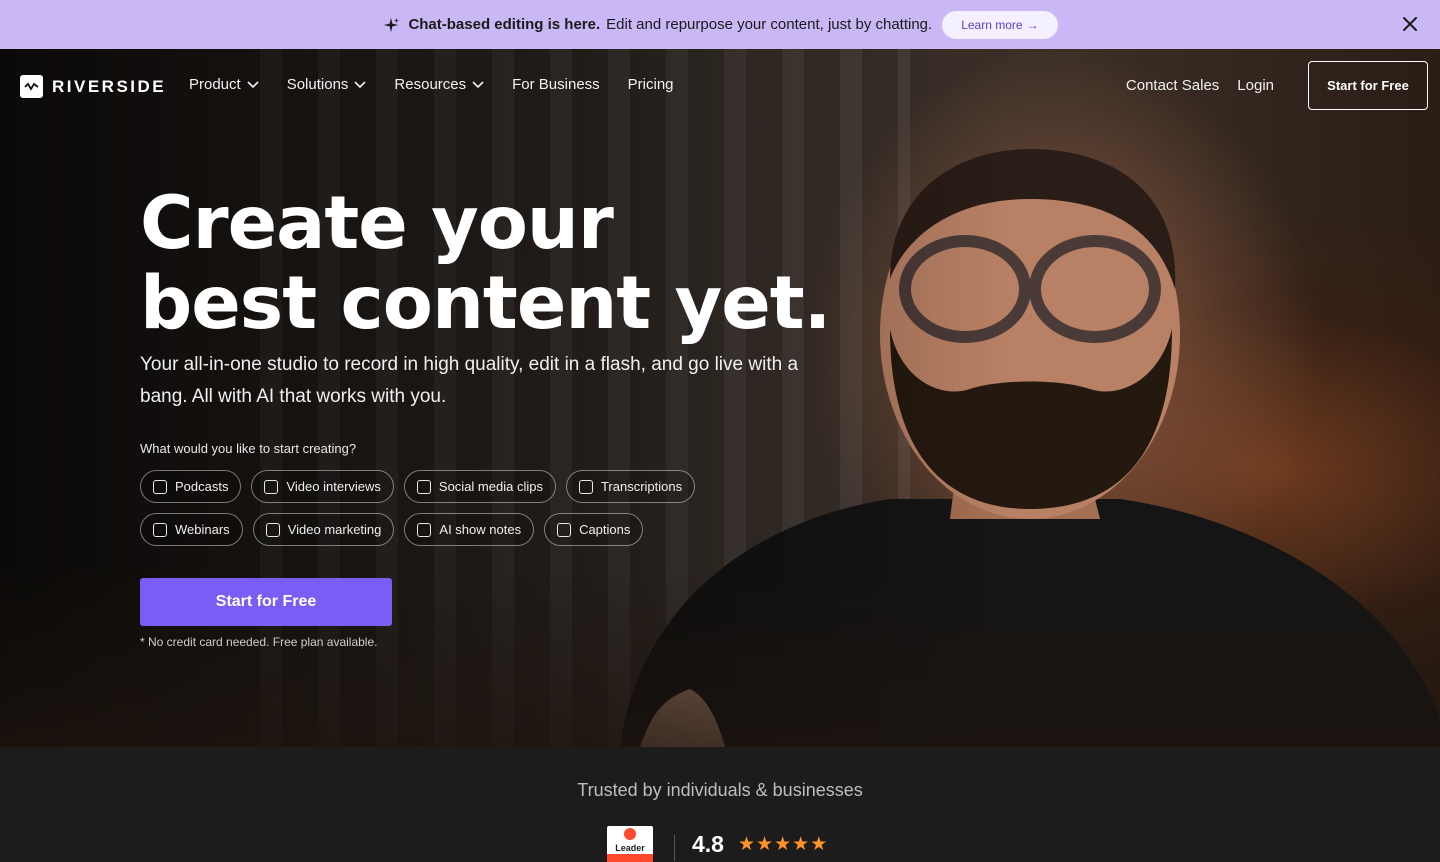  Describe the element at coordinates (215, 84) in the screenshot. I see `nav-product-label: Product` at that location.